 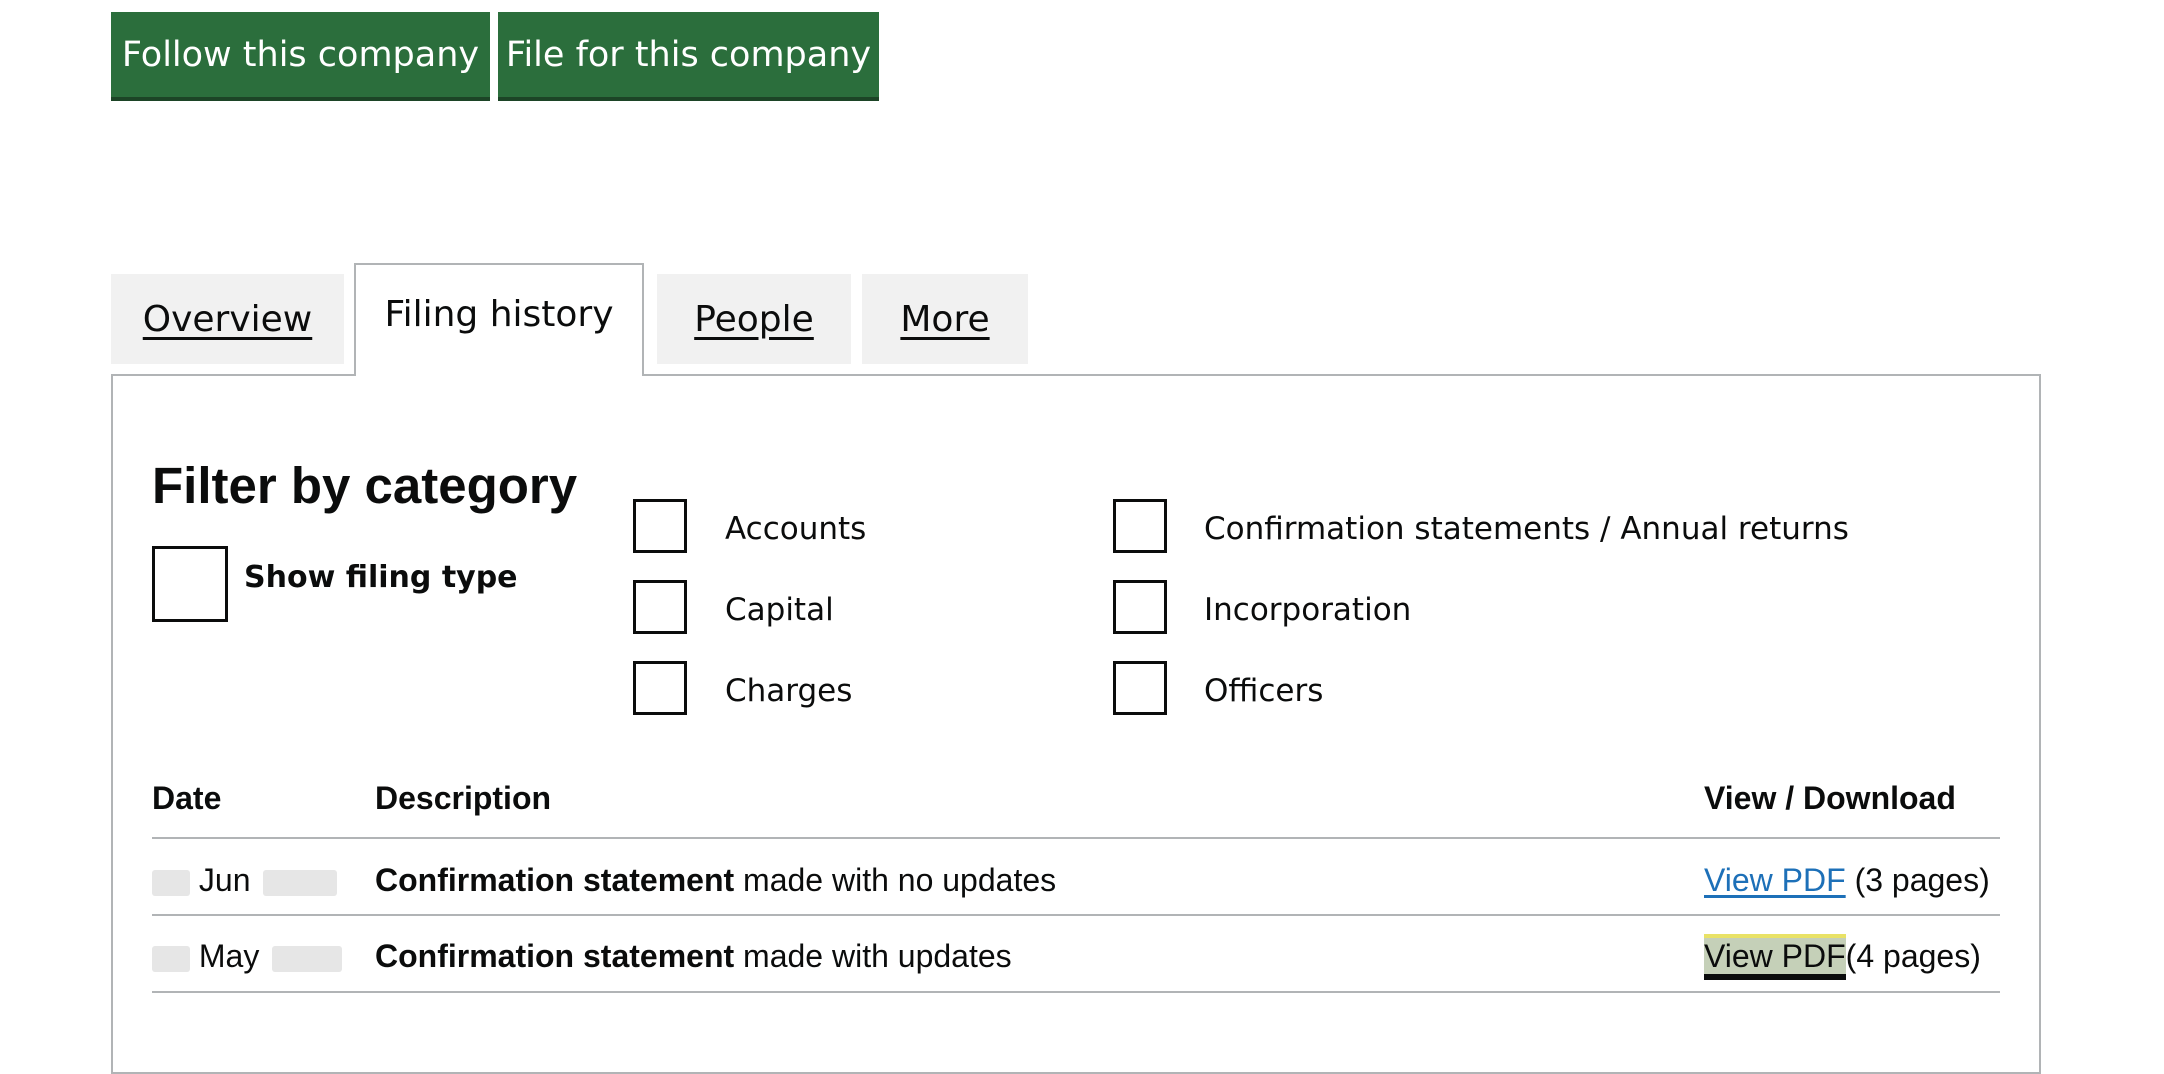 I want to click on tab-overview: Overview, so click(x=227, y=319).